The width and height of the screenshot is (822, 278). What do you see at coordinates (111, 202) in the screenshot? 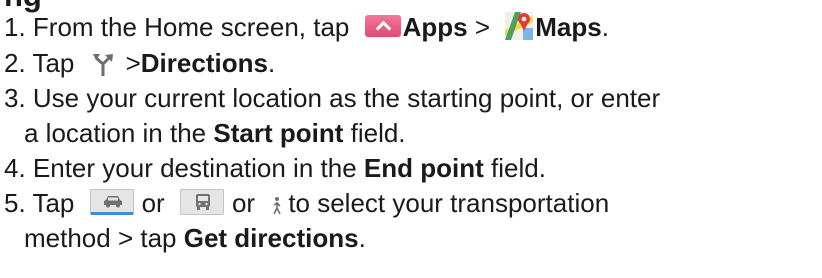
I see `car-icon` at bounding box center [111, 202].